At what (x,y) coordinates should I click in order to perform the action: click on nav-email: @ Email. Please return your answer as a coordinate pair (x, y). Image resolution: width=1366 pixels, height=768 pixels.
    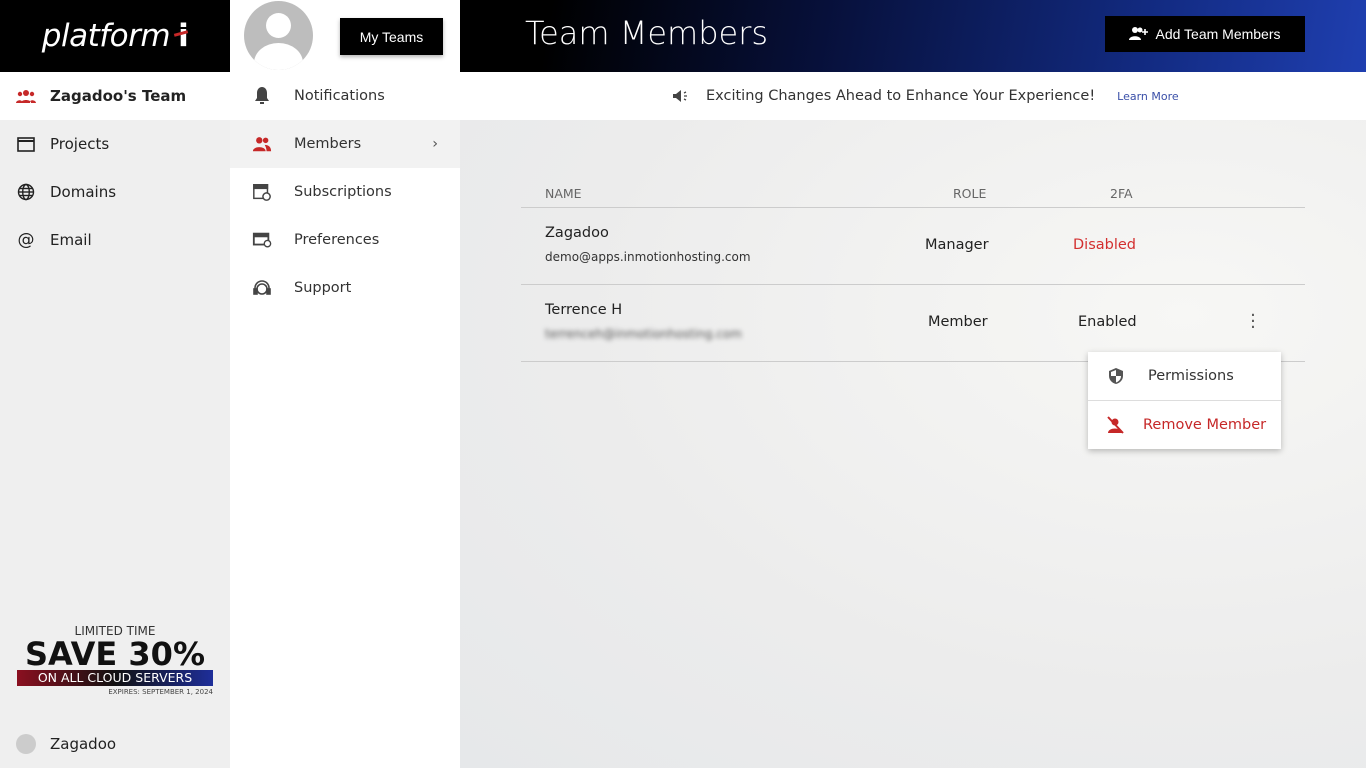
    Looking at the image, I should click on (115, 240).